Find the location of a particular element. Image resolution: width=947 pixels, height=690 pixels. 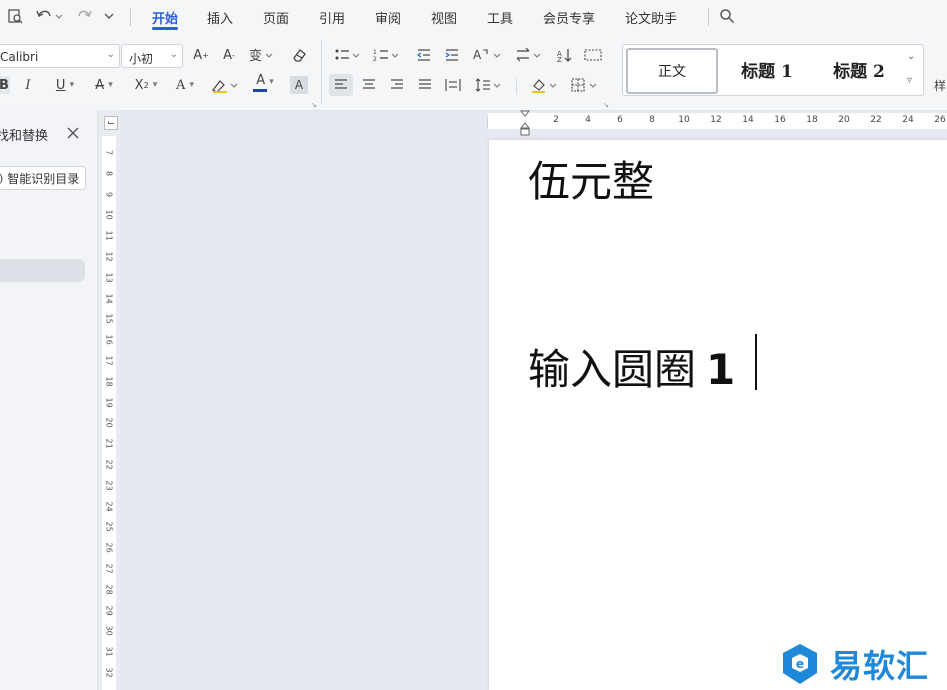

show-marks-icon is located at coordinates (593, 55).